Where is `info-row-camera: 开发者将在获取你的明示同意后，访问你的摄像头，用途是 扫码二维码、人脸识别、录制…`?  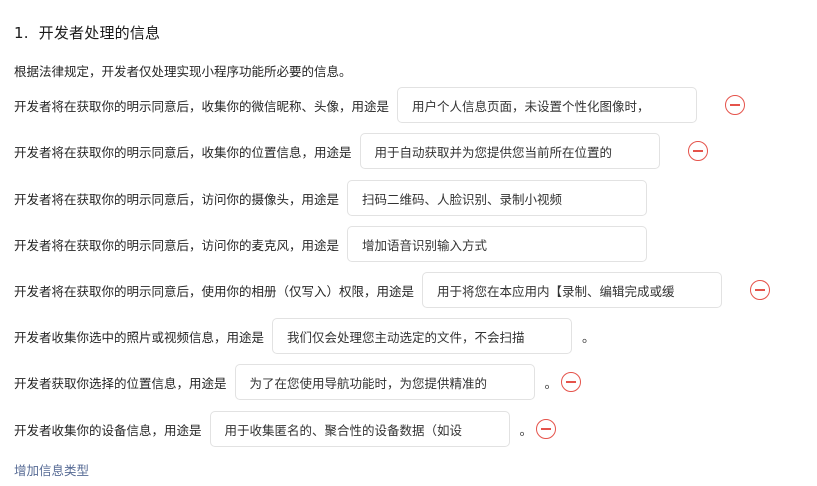
info-row-camera: 开发者将在获取你的明示同意后，访问你的摄像头，用途是 扫码二维码、人脸识别、录制… is located at coordinates (331, 198).